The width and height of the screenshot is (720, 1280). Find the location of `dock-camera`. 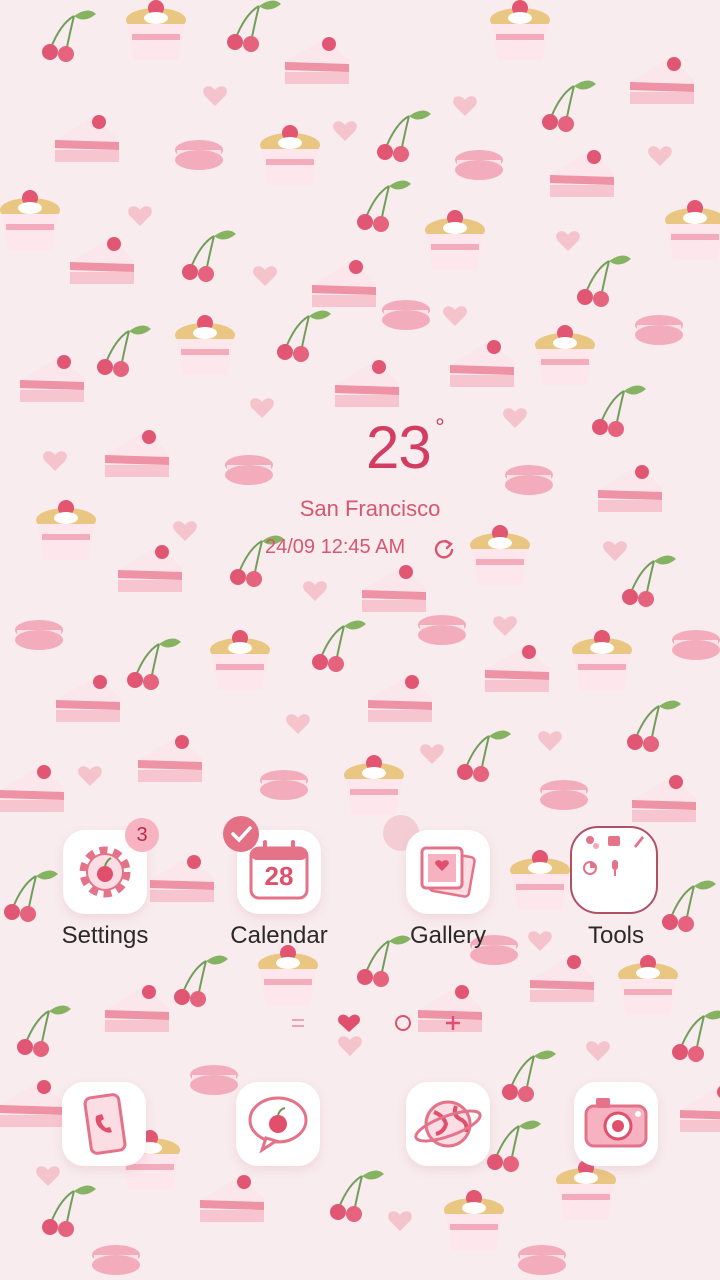

dock-camera is located at coordinates (616, 1124).